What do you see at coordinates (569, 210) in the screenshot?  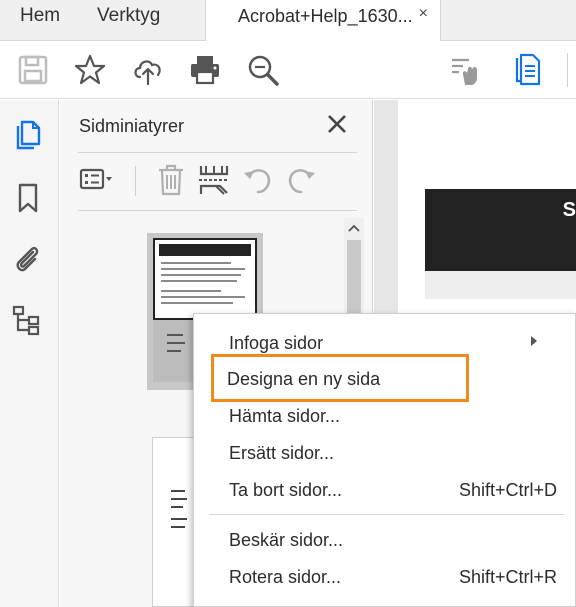 I see `banner-text: S` at bounding box center [569, 210].